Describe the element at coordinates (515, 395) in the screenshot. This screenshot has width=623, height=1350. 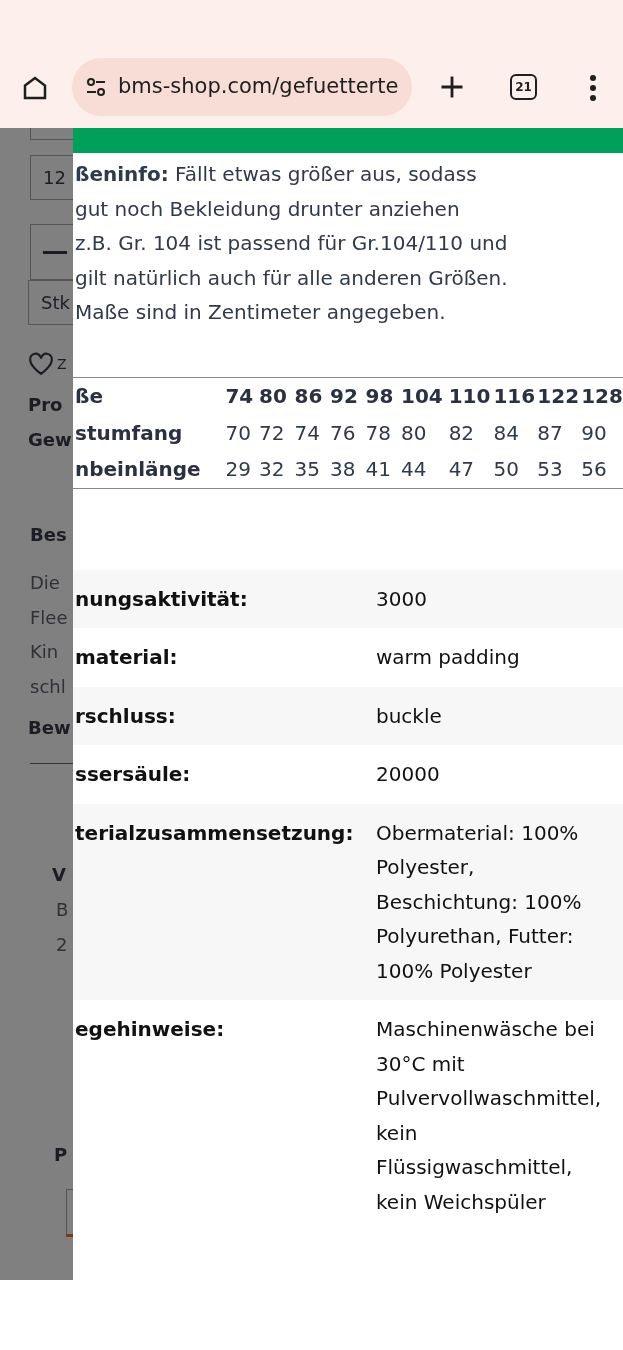
I see `table-cell: 116` at that location.